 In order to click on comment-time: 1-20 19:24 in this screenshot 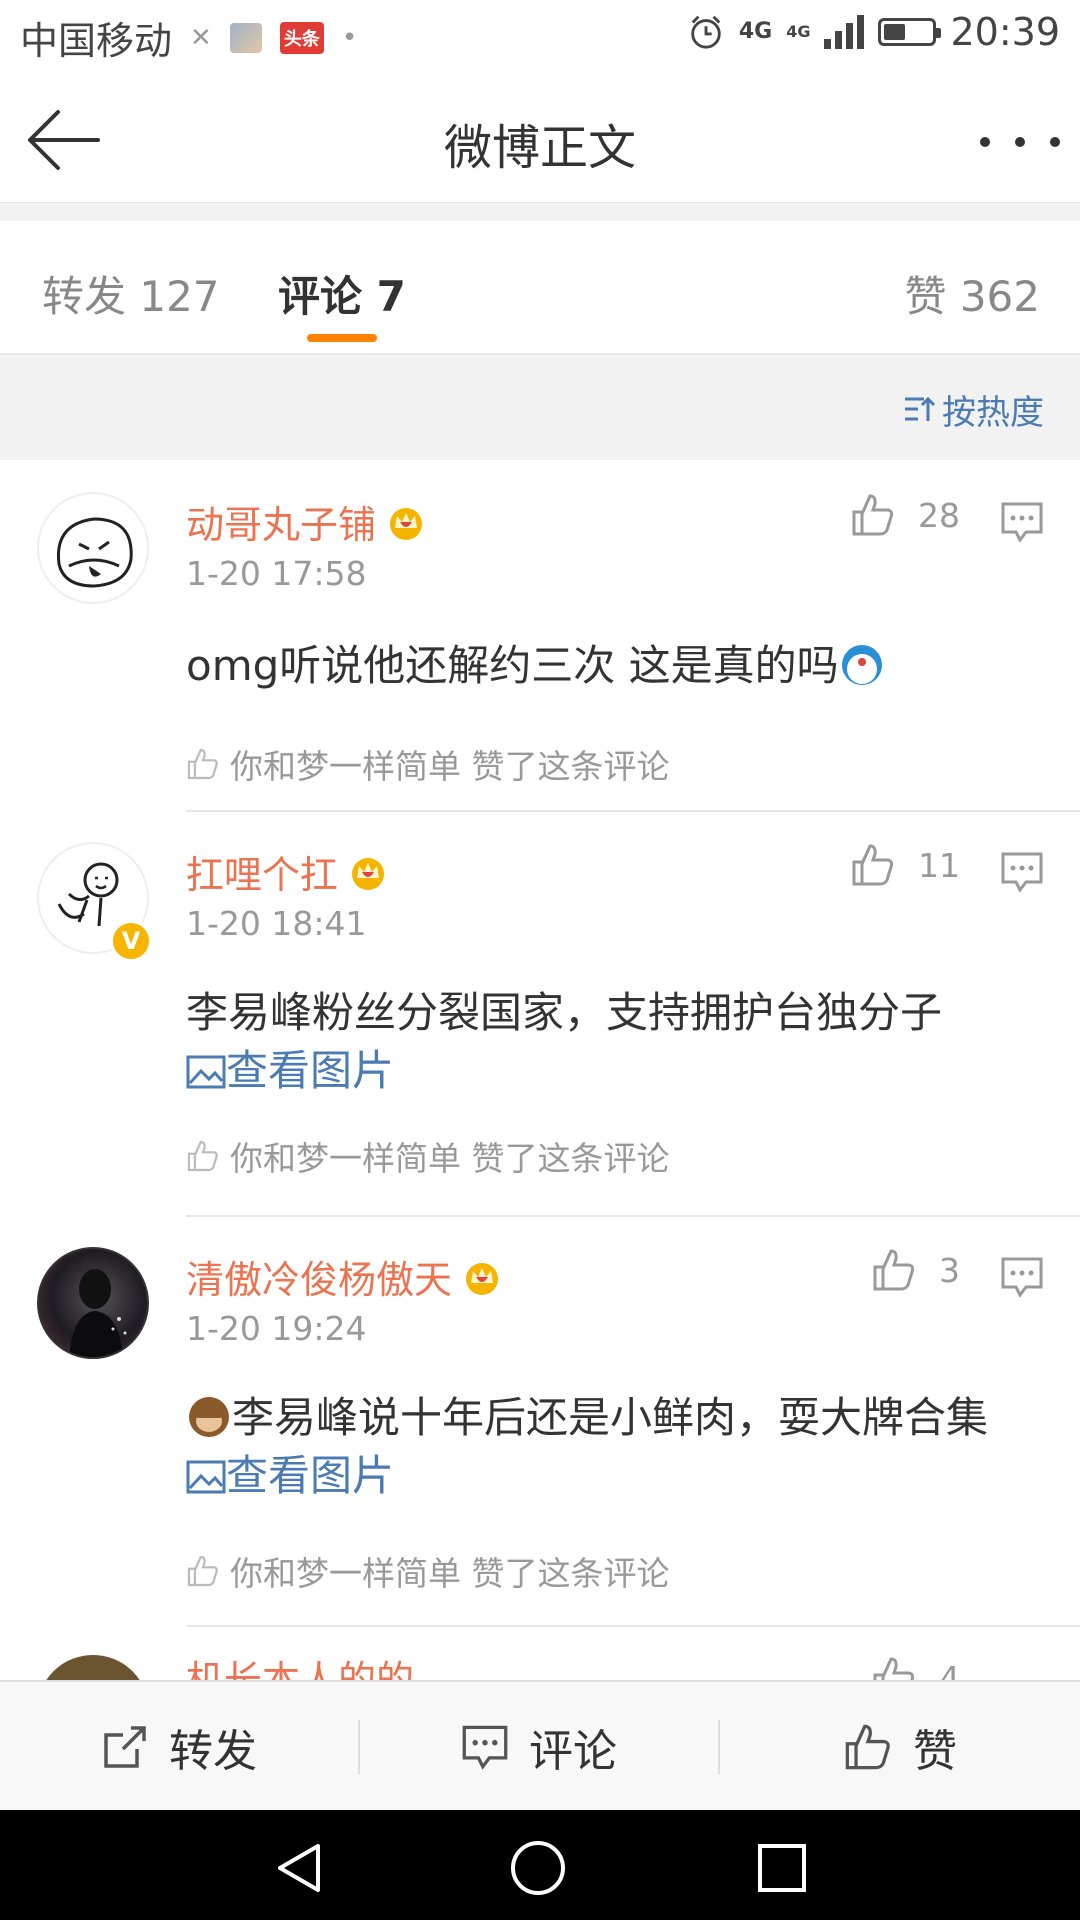, I will do `click(276, 1328)`.